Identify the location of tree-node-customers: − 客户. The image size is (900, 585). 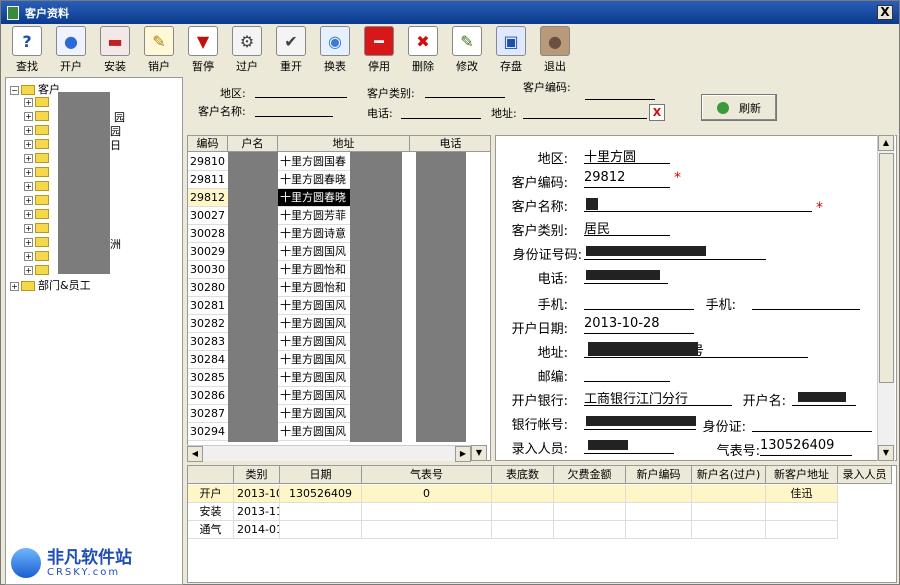
(35, 88).